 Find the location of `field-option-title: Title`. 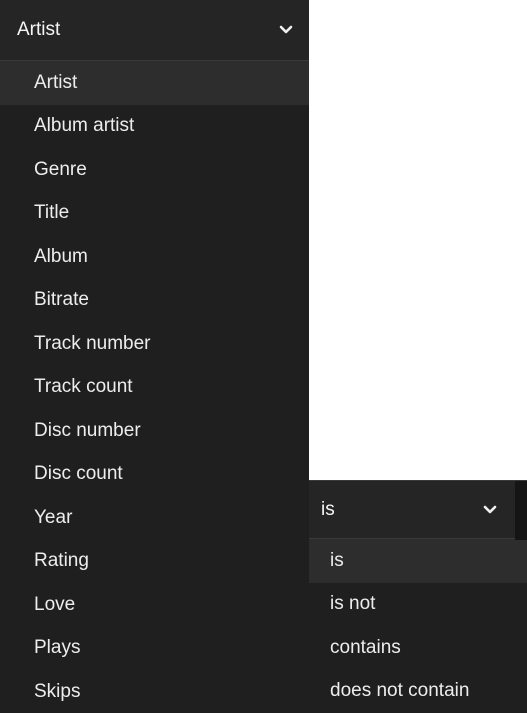

field-option-title: Title is located at coordinates (154, 214).